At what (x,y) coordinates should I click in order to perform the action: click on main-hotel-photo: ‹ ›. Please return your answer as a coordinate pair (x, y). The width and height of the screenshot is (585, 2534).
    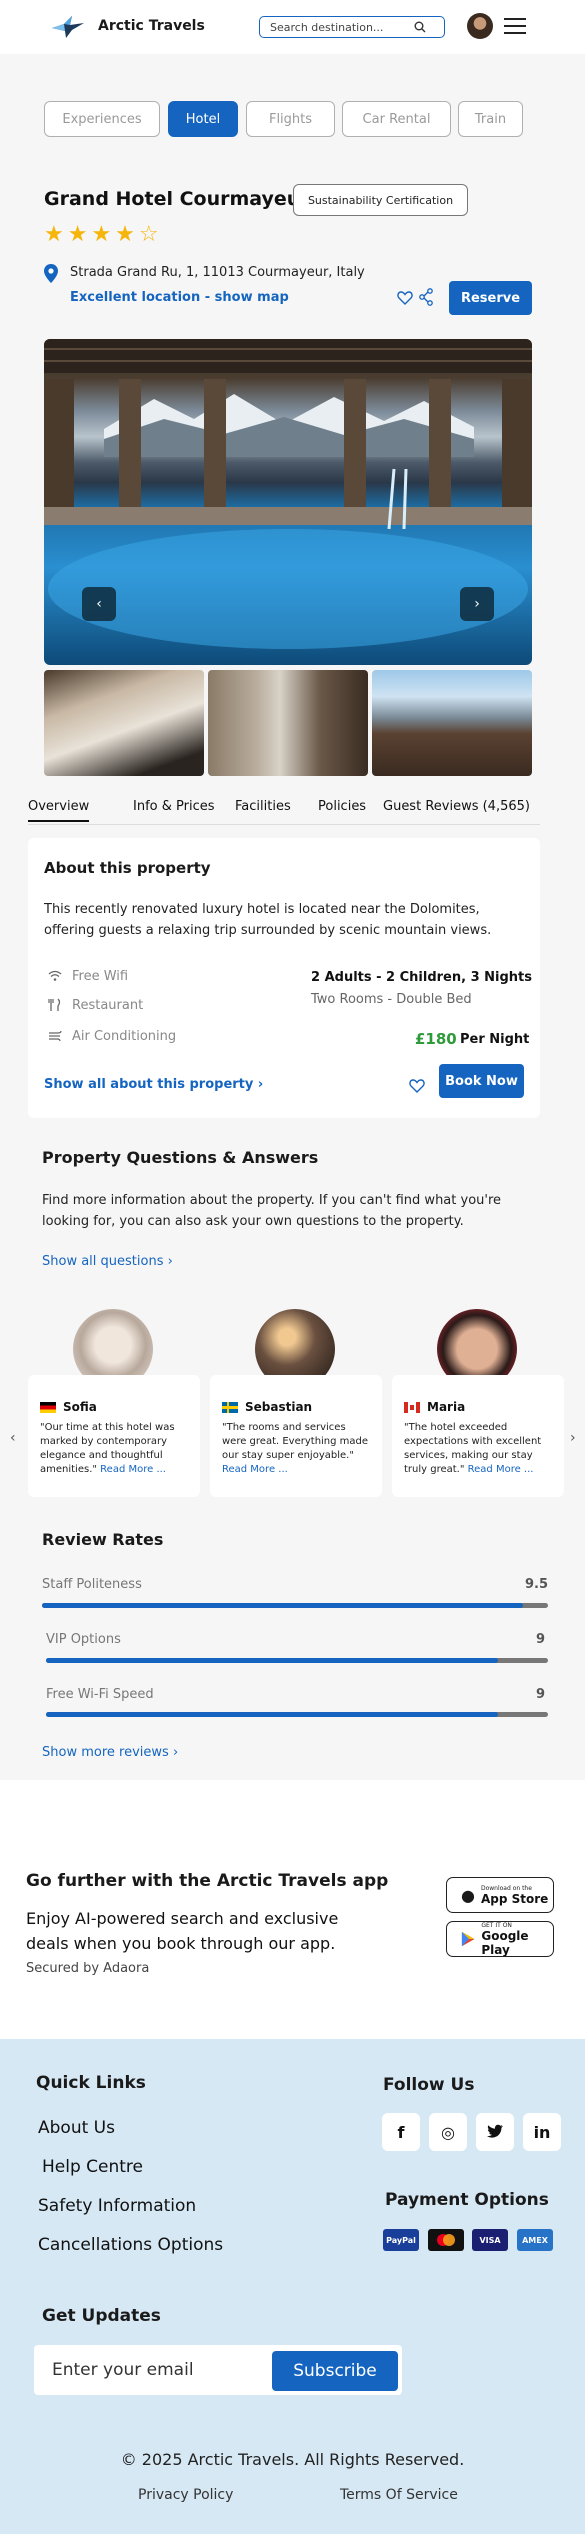
    Looking at the image, I should click on (288, 502).